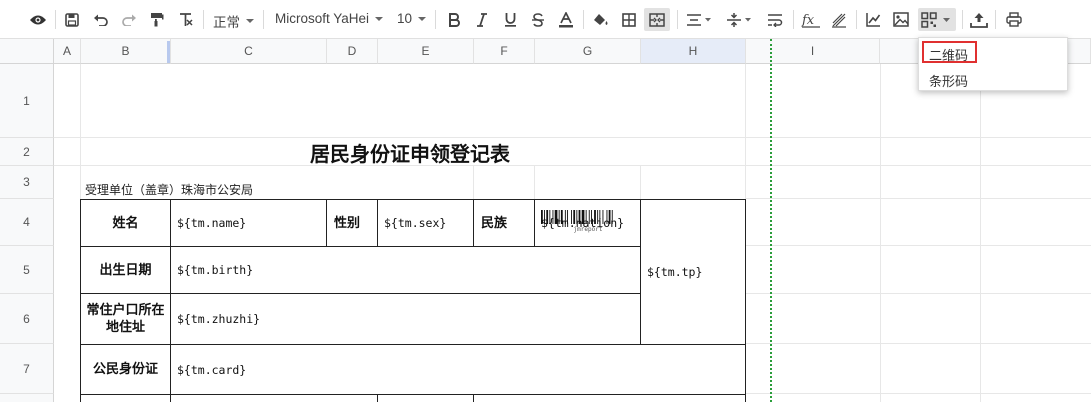 This screenshot has width=1091, height=402. Describe the element at coordinates (101, 19) in the screenshot. I see `undo-icon` at that location.